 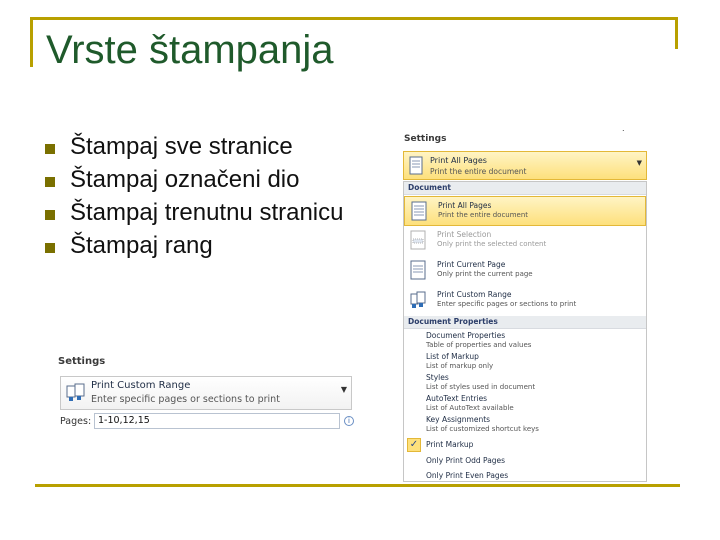 What do you see at coordinates (525, 445) in the screenshot?
I see `menu-option-print-markup: ✓ Print Markup` at bounding box center [525, 445].